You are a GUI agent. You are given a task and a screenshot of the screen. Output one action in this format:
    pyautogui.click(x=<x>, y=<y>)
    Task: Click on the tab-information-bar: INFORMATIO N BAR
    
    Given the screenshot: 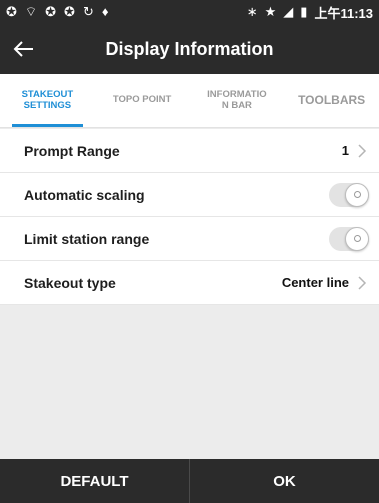 What is the action you would take?
    pyautogui.click(x=237, y=100)
    